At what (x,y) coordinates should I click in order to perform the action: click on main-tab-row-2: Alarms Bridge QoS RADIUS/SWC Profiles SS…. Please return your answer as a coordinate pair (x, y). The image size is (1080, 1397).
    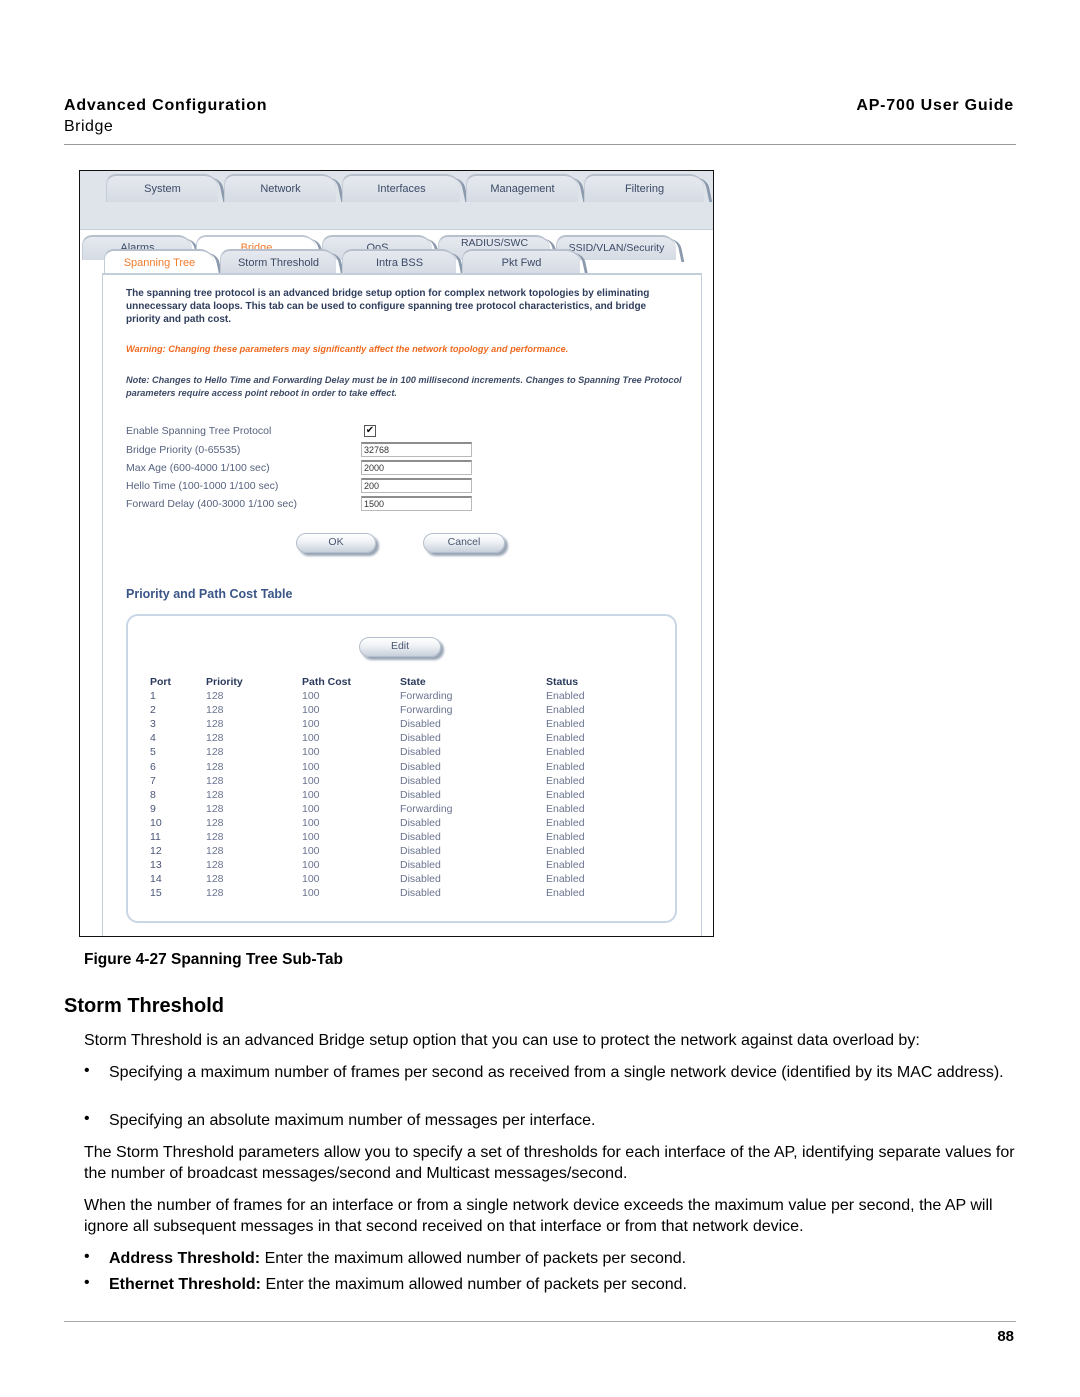
    Looking at the image, I should click on (396, 231).